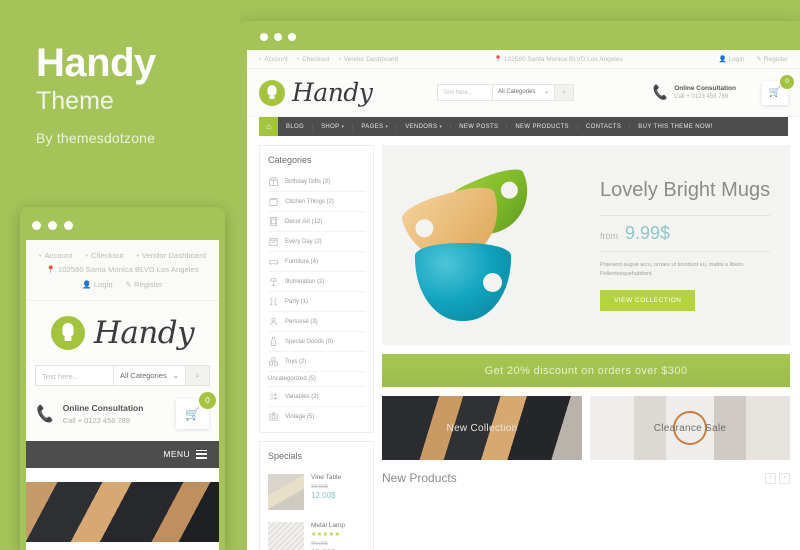  I want to click on category-label: Vintage (5), so click(300, 416).